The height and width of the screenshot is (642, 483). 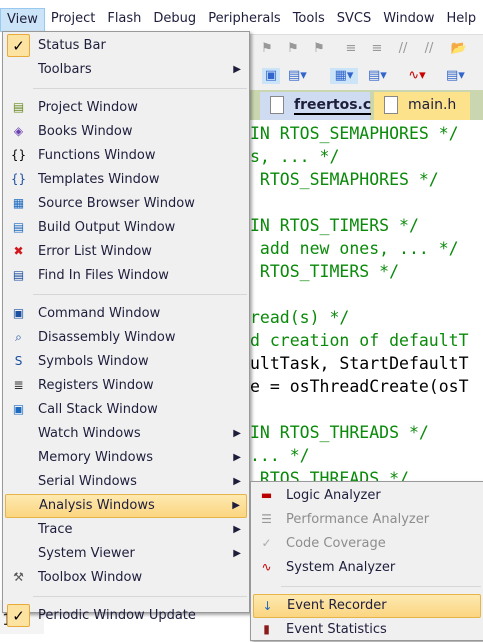 What do you see at coordinates (22, 20) in the screenshot?
I see `menu-view: View` at bounding box center [22, 20].